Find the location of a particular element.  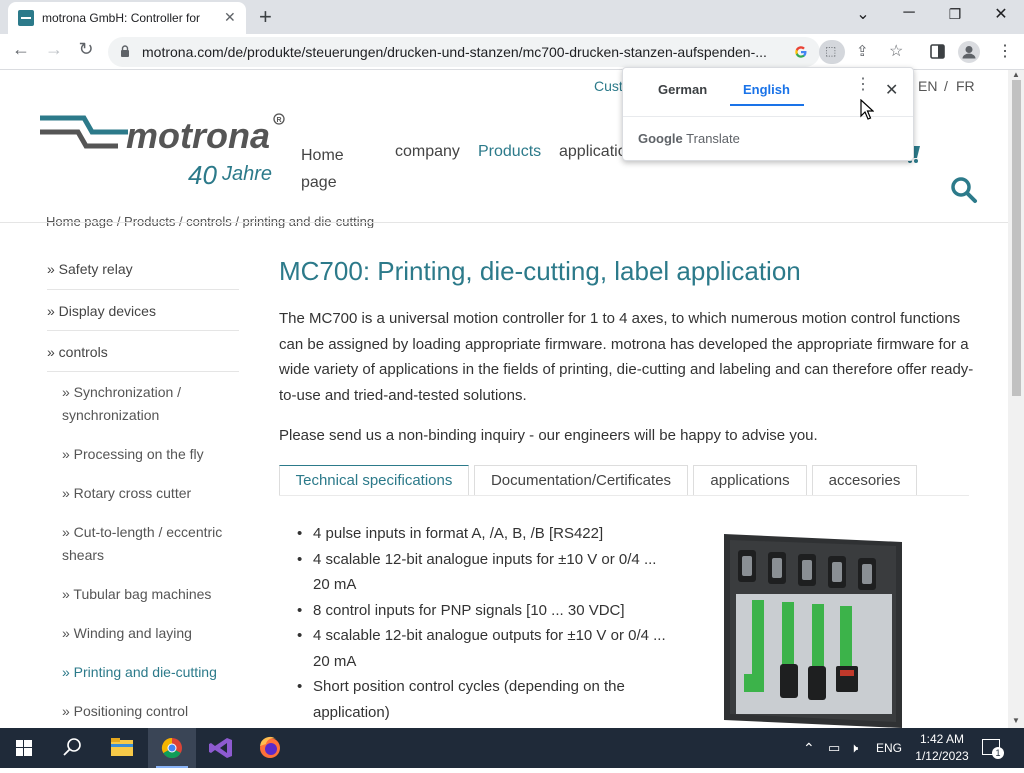

lang-en-link: EN is located at coordinates (927, 86).